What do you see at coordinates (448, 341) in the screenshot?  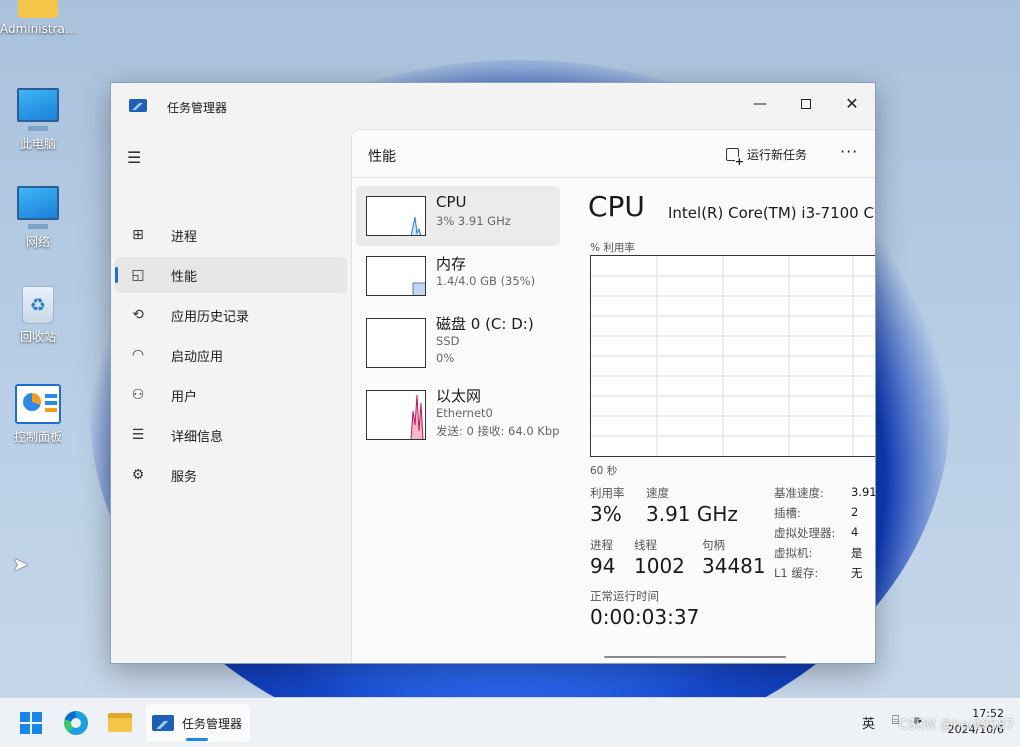 I see `resource-detail: SSD` at bounding box center [448, 341].